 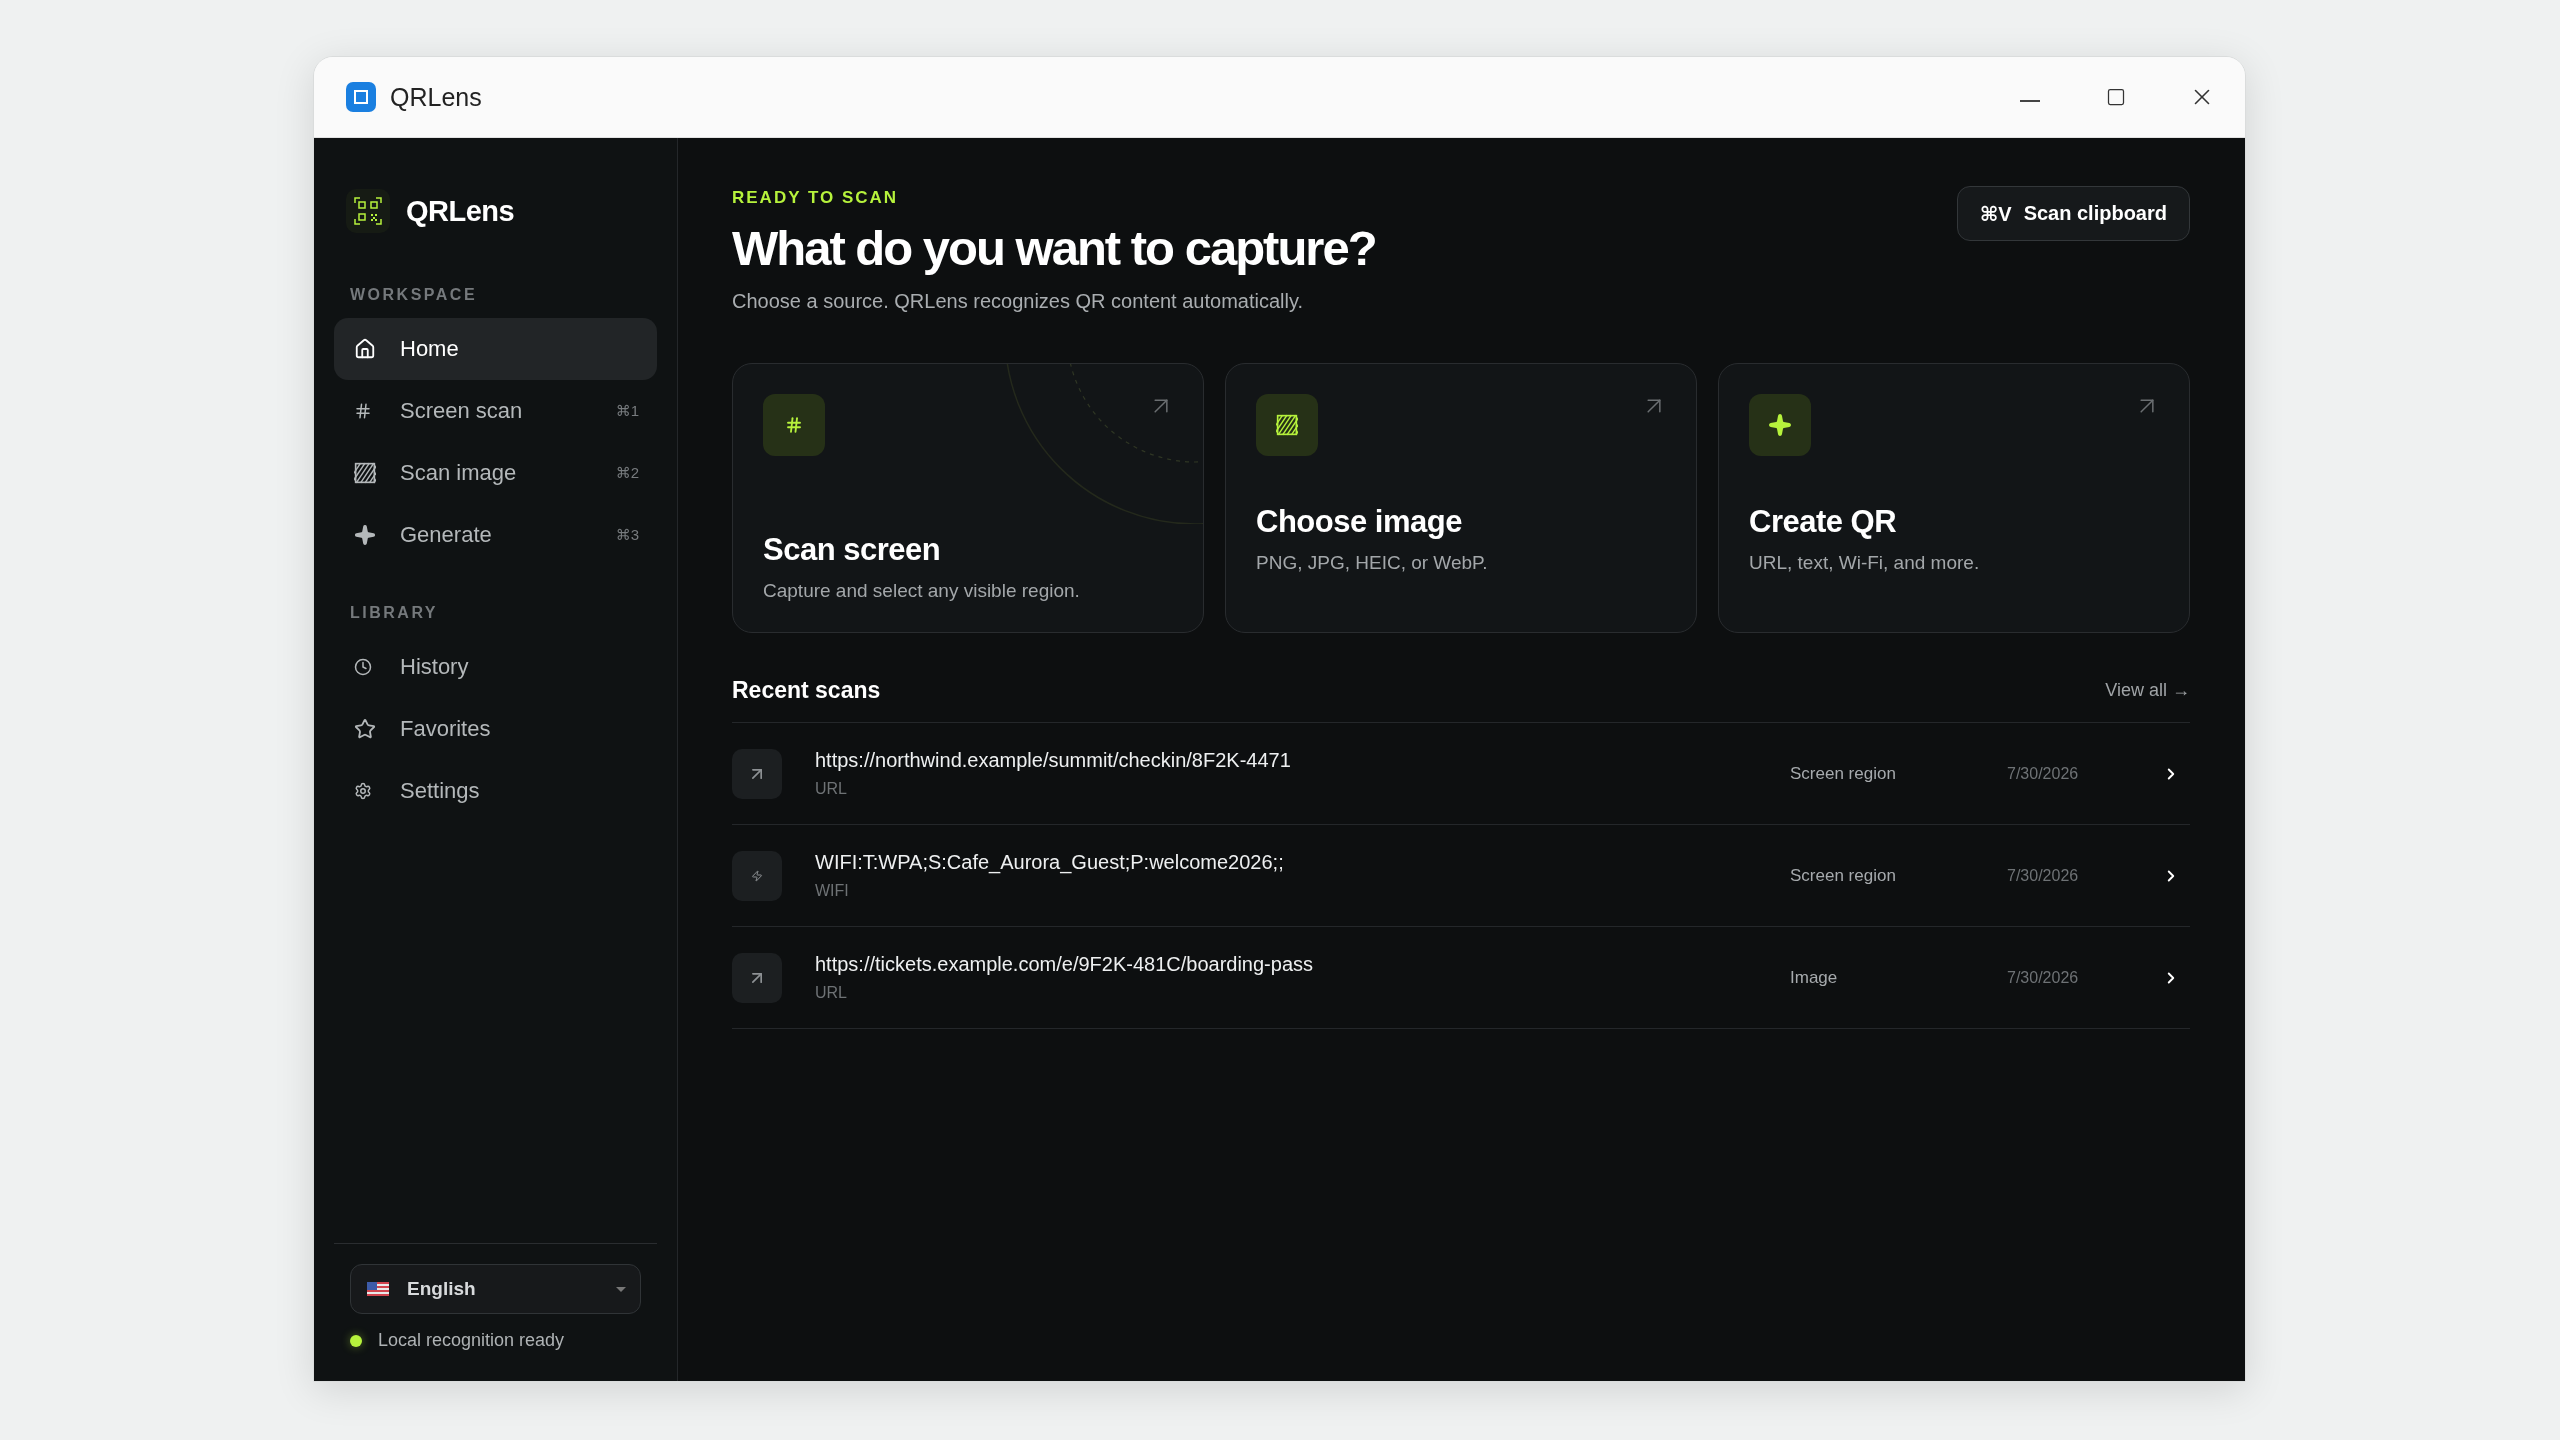 I want to click on scan-content: https://tickets.example.com/e/9F2K-481C/boarding-pass, so click(x=1065, y=964).